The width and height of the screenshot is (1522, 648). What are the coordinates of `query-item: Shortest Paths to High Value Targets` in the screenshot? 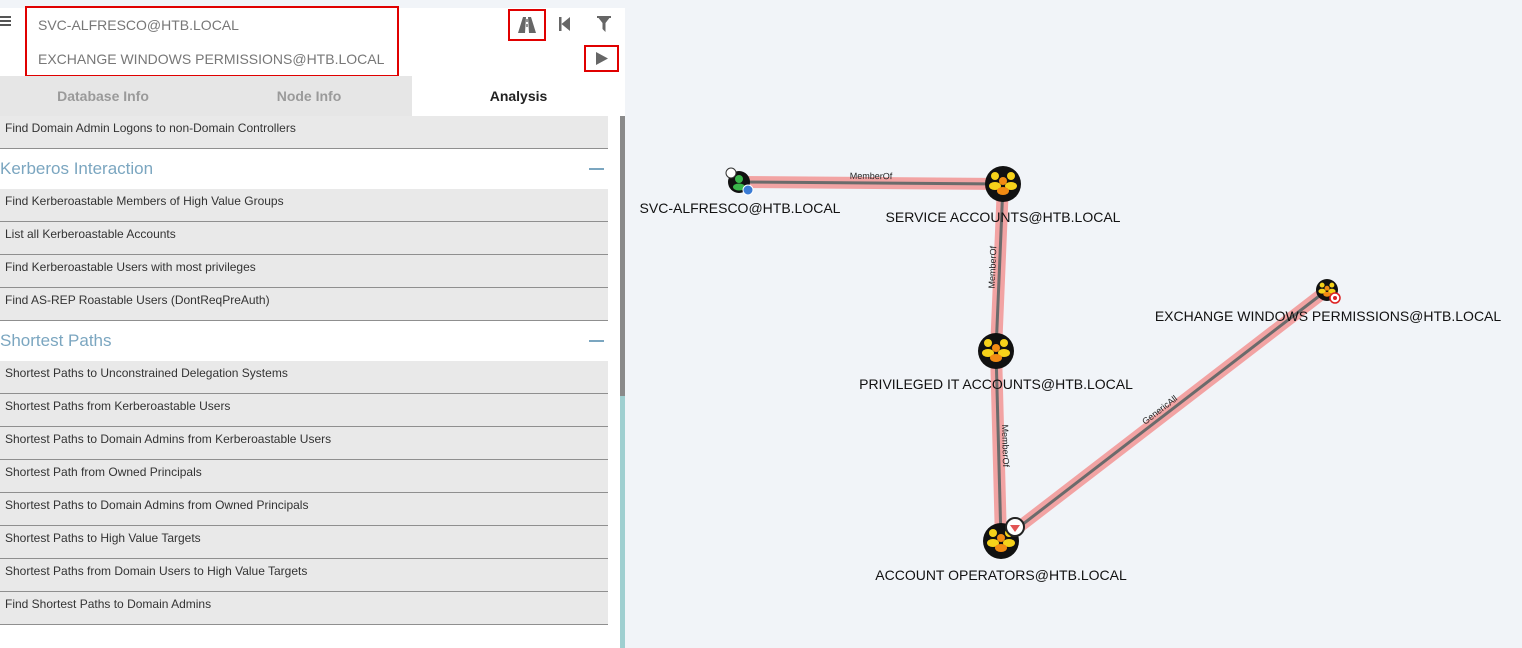 It's located at (304, 542).